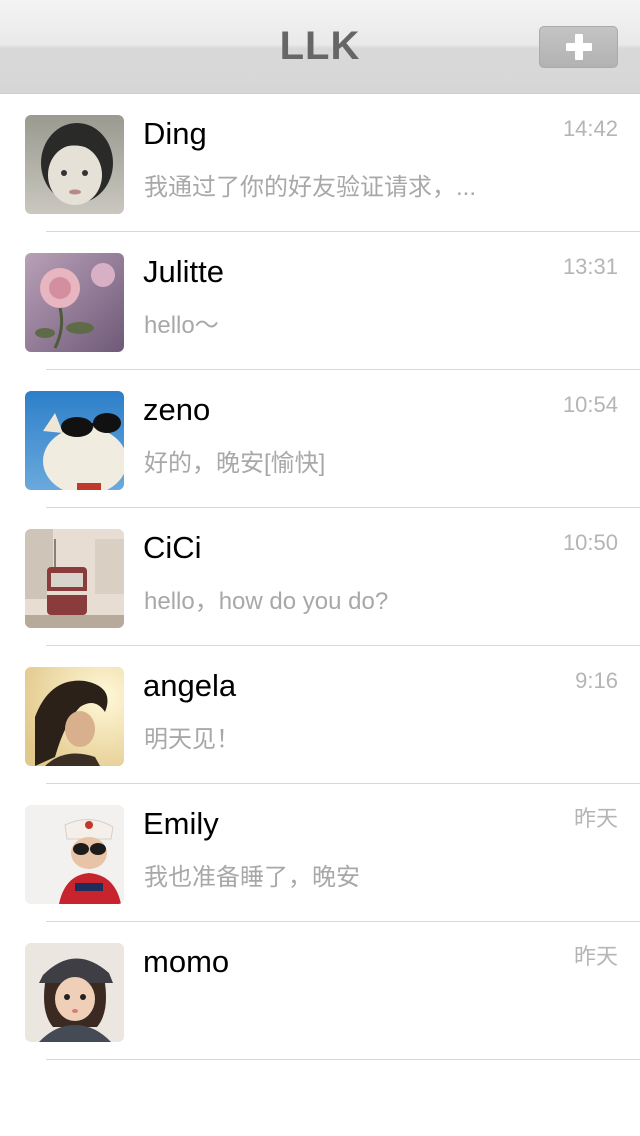  I want to click on message-preview: hello～, so click(181, 325).